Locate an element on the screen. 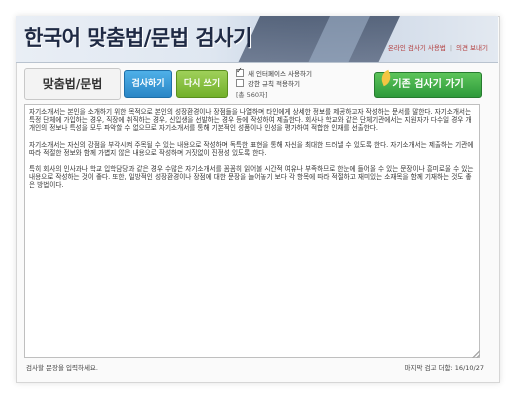 This screenshot has height=397, width=514. mode-label: 맞춤법/문법 is located at coordinates (72, 84).